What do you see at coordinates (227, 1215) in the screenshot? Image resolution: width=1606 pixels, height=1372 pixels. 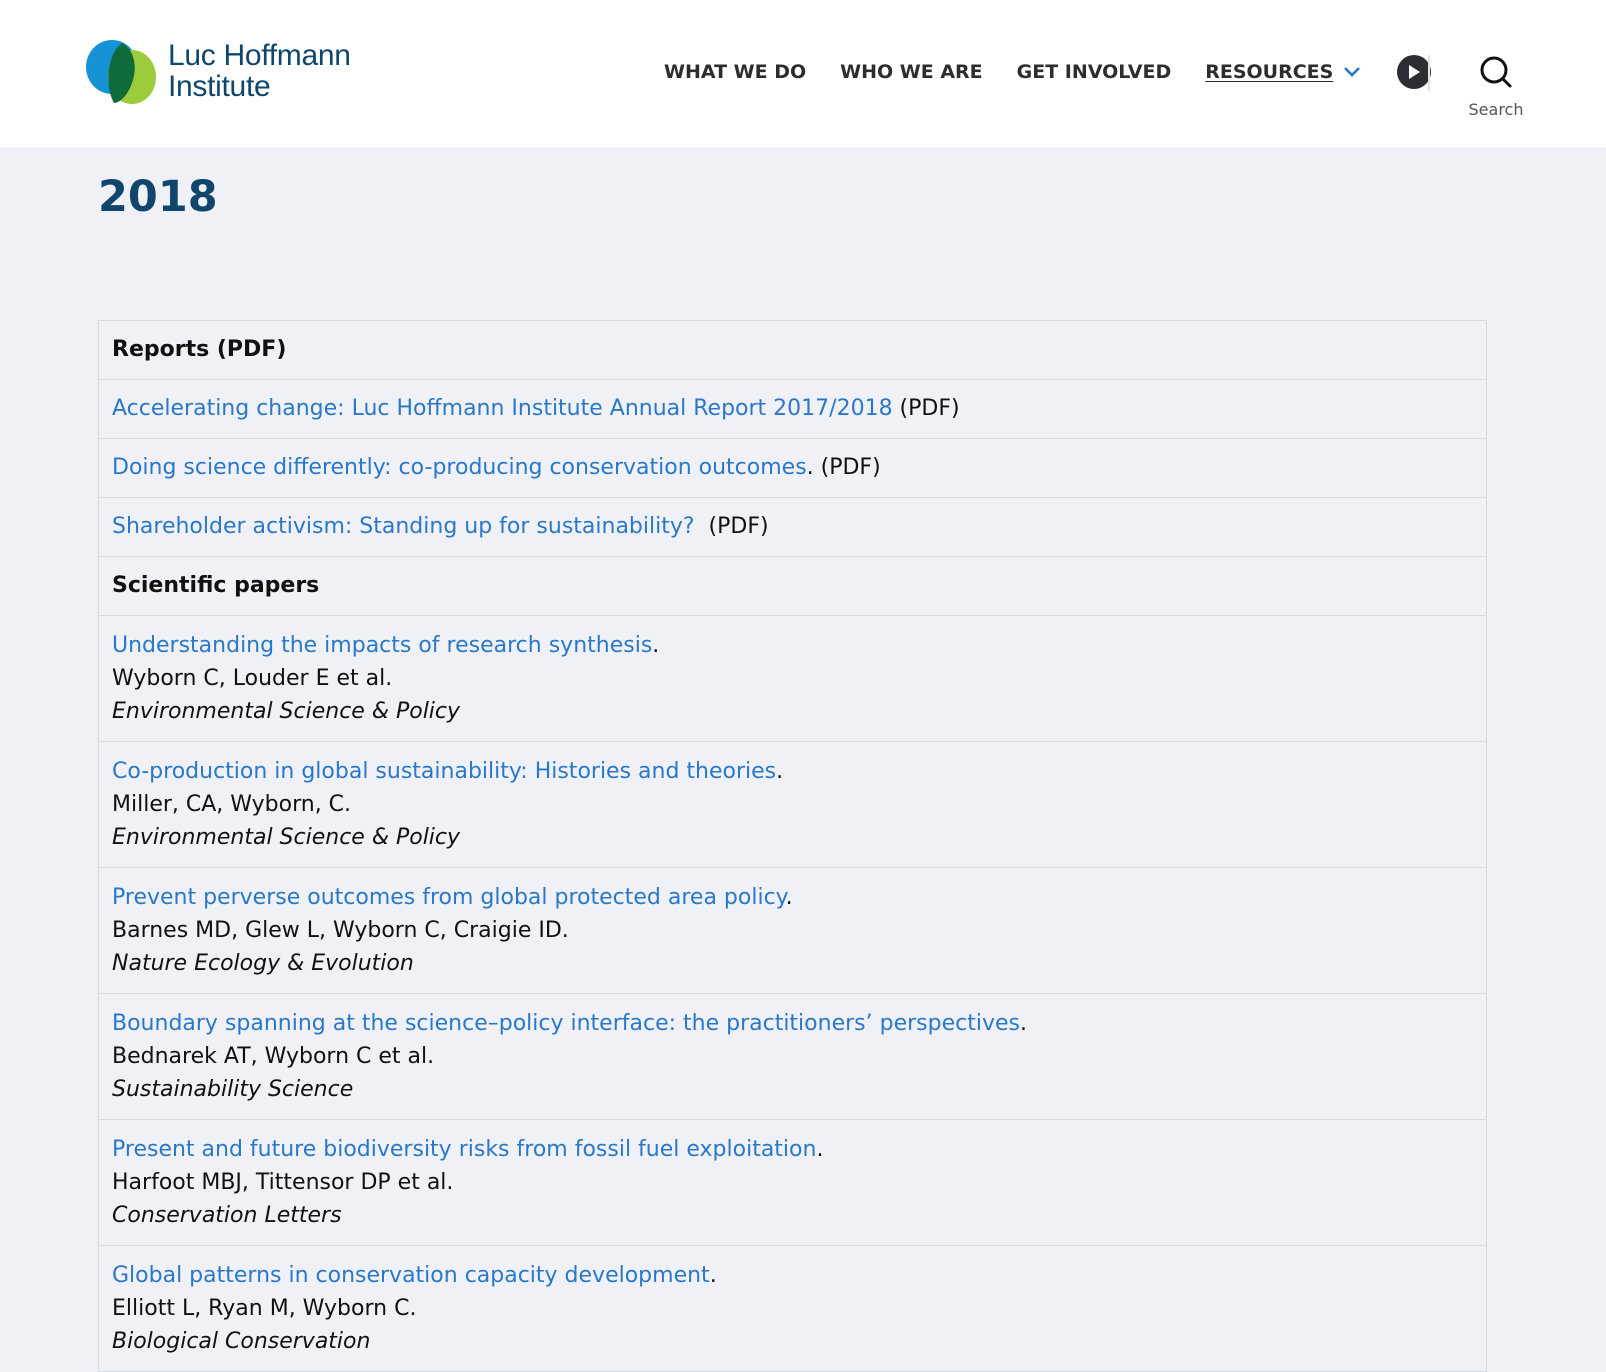 I see `paper-journal: Conservation Letters` at bounding box center [227, 1215].